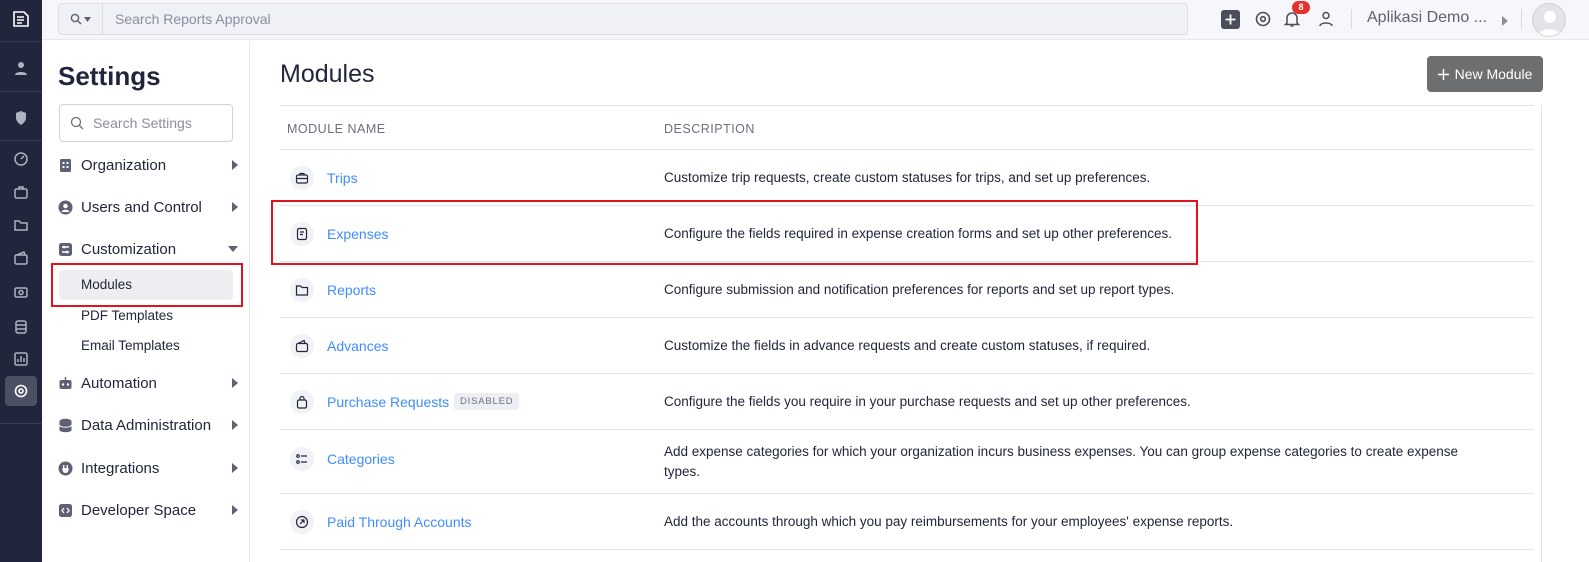 The width and height of the screenshot is (1589, 562). Describe the element at coordinates (139, 510) in the screenshot. I see `sidebar-item-label: Developer Space` at that location.